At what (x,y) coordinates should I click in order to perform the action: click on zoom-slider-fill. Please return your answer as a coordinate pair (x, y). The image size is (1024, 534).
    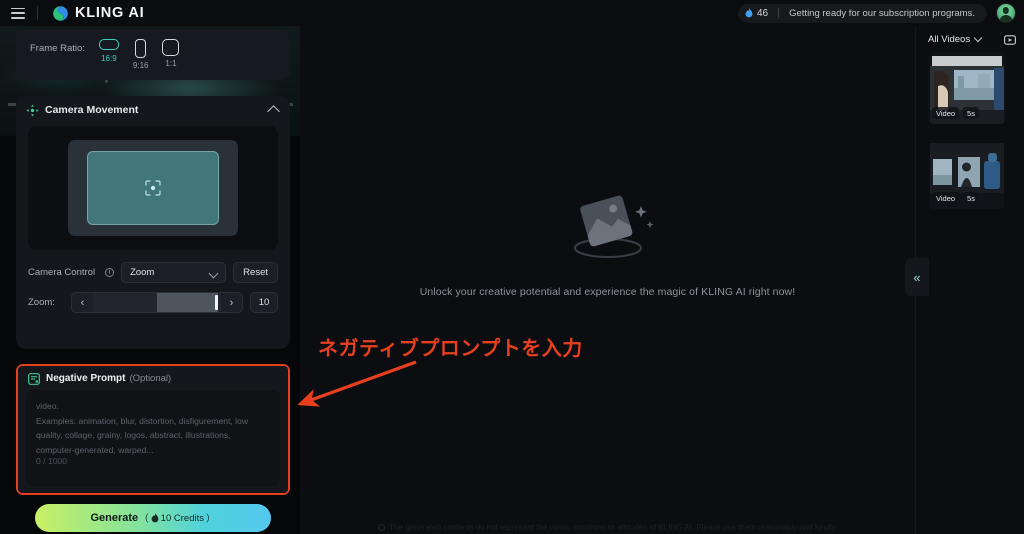
    Looking at the image, I should click on (187, 302).